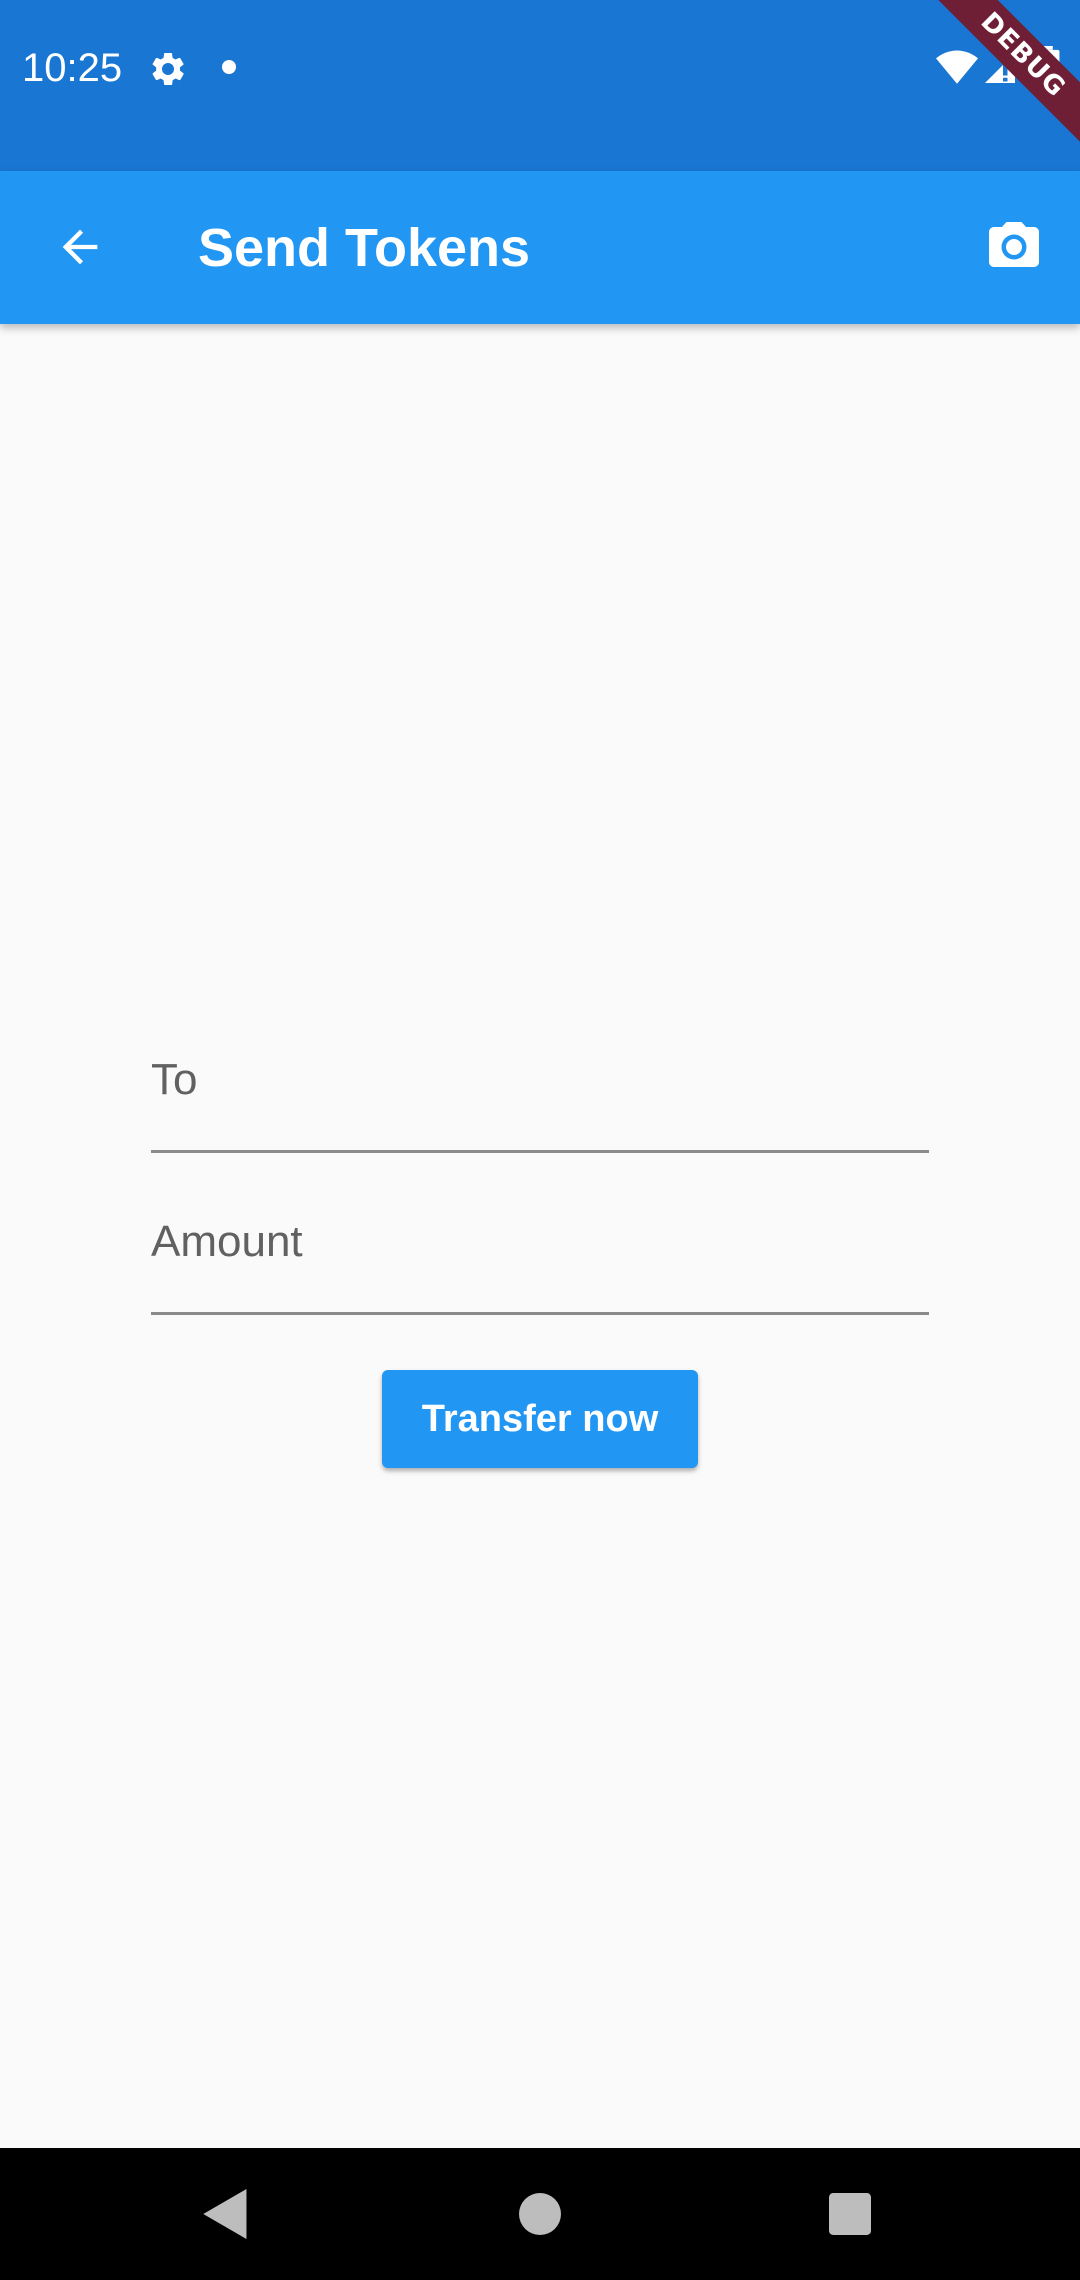 The width and height of the screenshot is (1080, 2280). Describe the element at coordinates (540, 1419) in the screenshot. I see `transfer-now-button: Transfer now` at that location.